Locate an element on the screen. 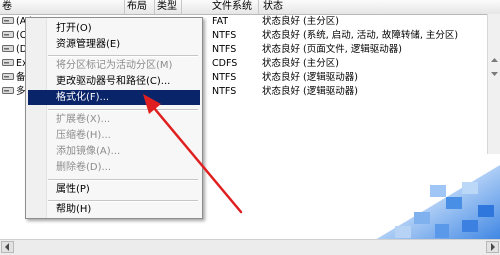  scroll-right-arrow-icon is located at coordinates (493, 247).